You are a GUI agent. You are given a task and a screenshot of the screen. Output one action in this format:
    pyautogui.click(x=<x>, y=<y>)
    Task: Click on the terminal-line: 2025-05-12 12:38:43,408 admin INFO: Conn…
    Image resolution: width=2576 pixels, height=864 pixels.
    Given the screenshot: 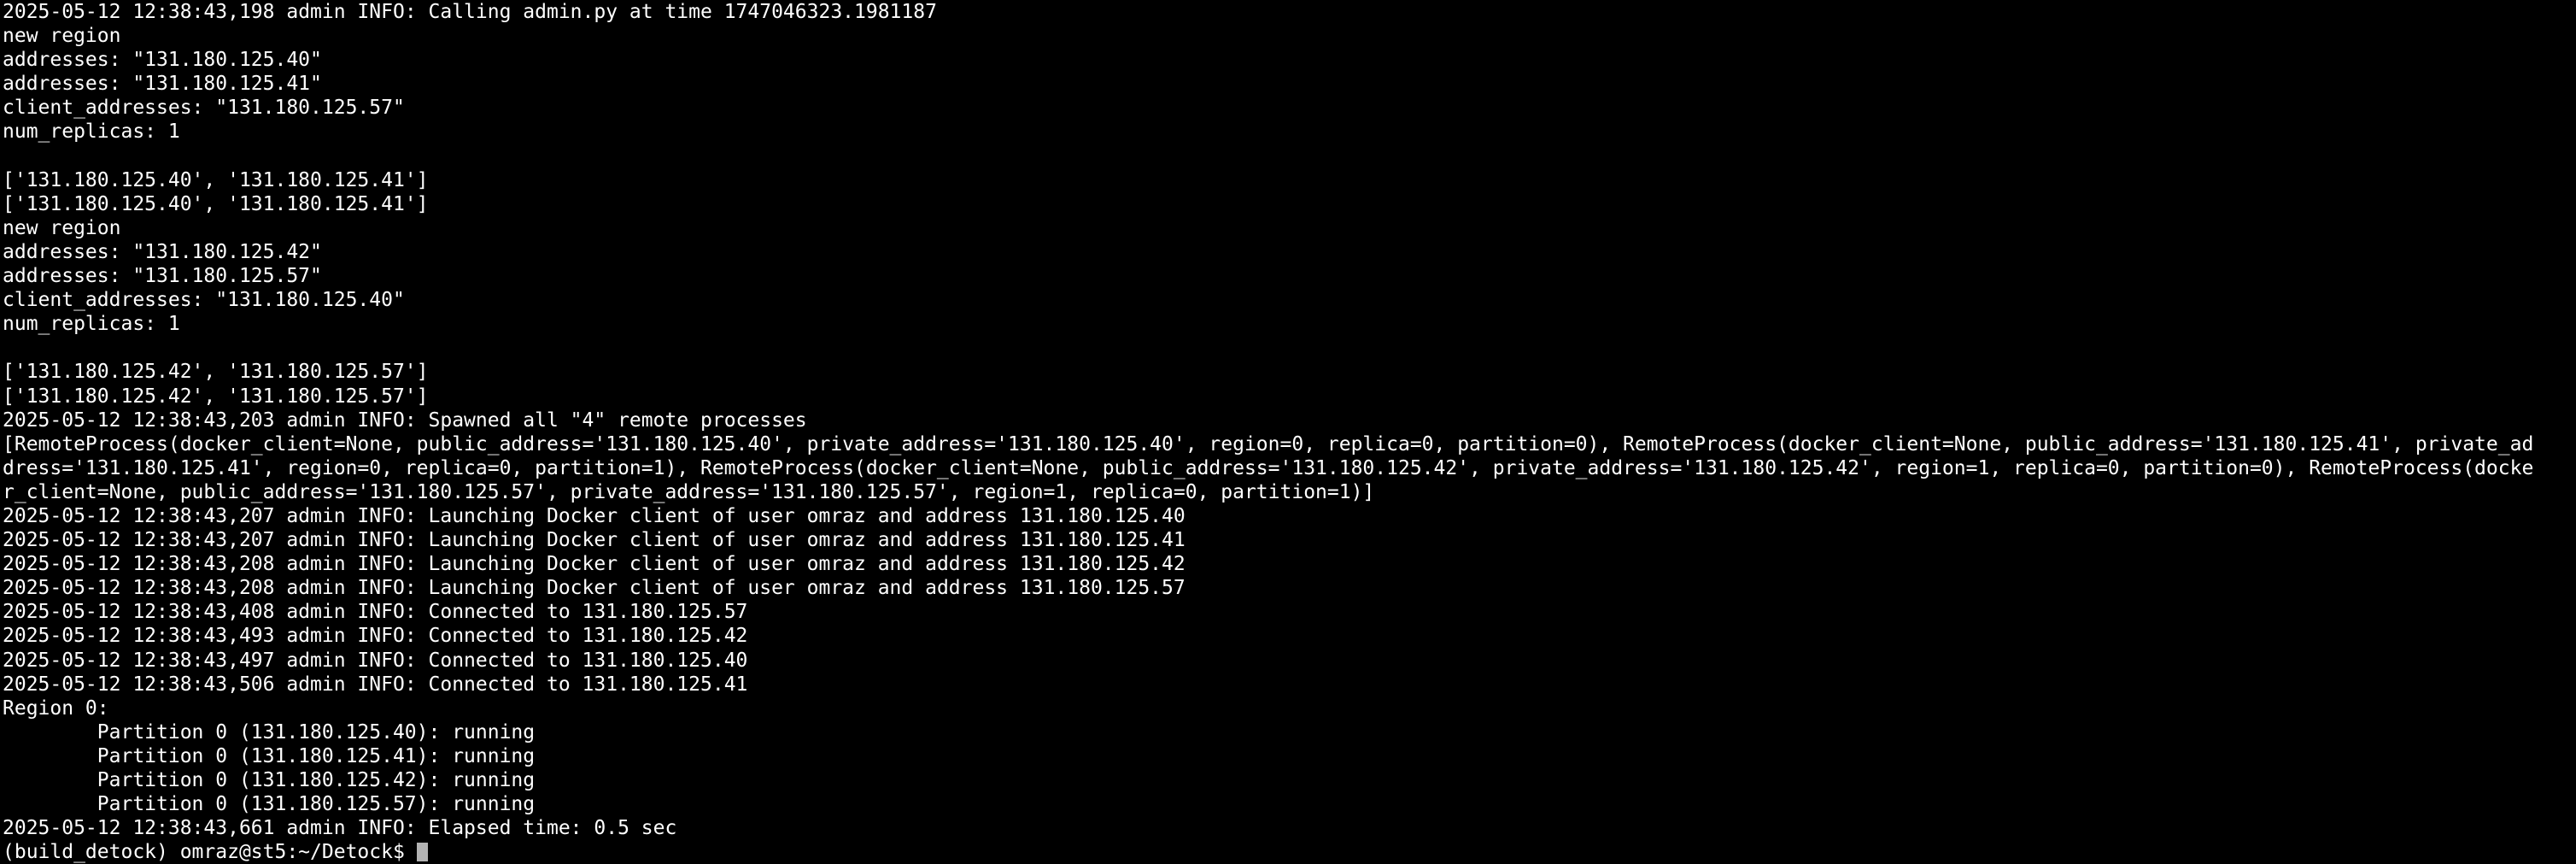 What is the action you would take?
    pyautogui.click(x=375, y=612)
    